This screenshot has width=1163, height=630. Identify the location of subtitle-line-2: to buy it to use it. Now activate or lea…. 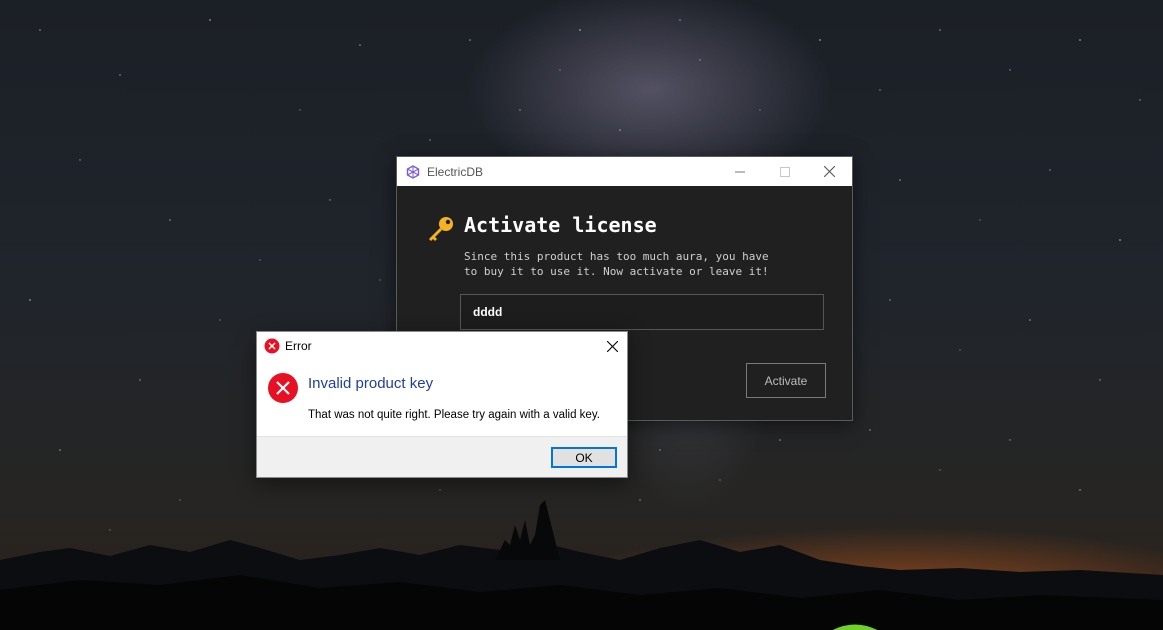
(616, 271).